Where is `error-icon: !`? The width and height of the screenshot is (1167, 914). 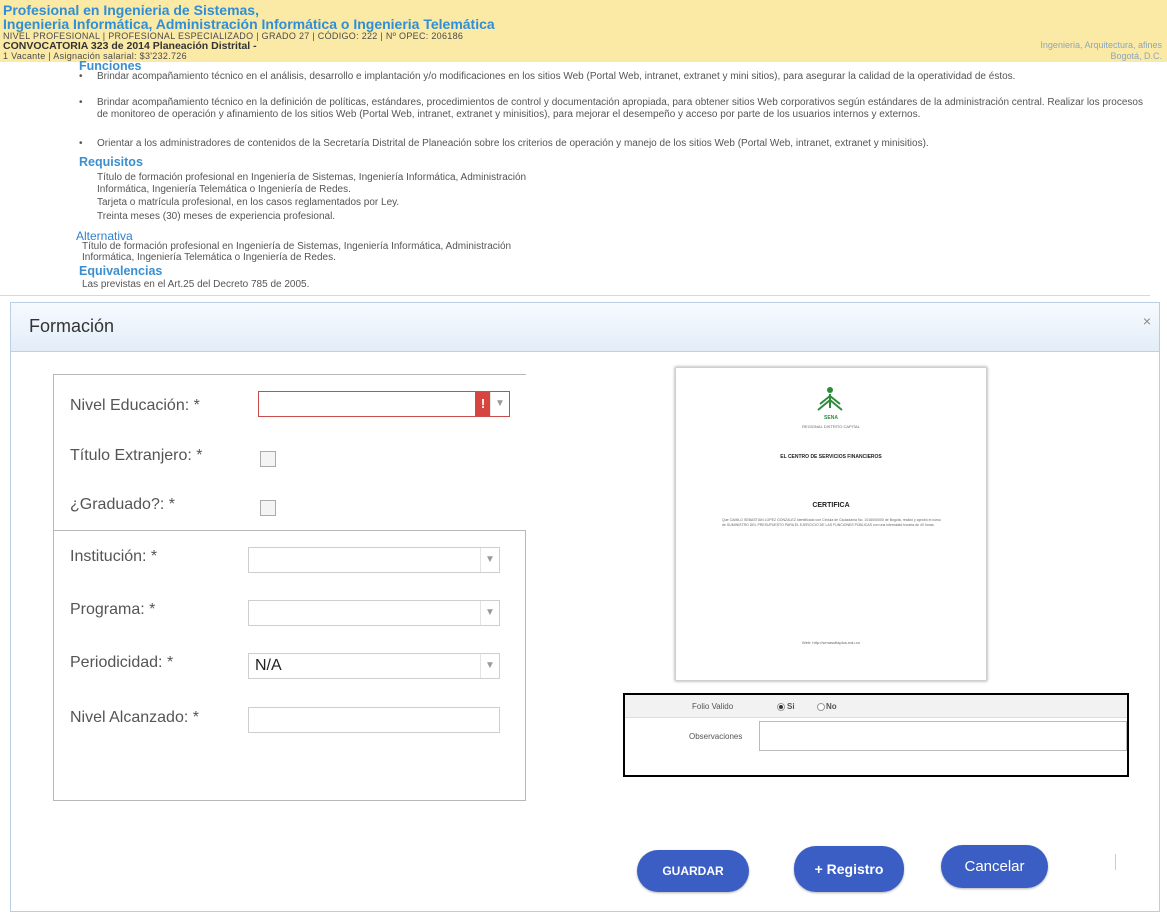 error-icon: ! is located at coordinates (483, 404).